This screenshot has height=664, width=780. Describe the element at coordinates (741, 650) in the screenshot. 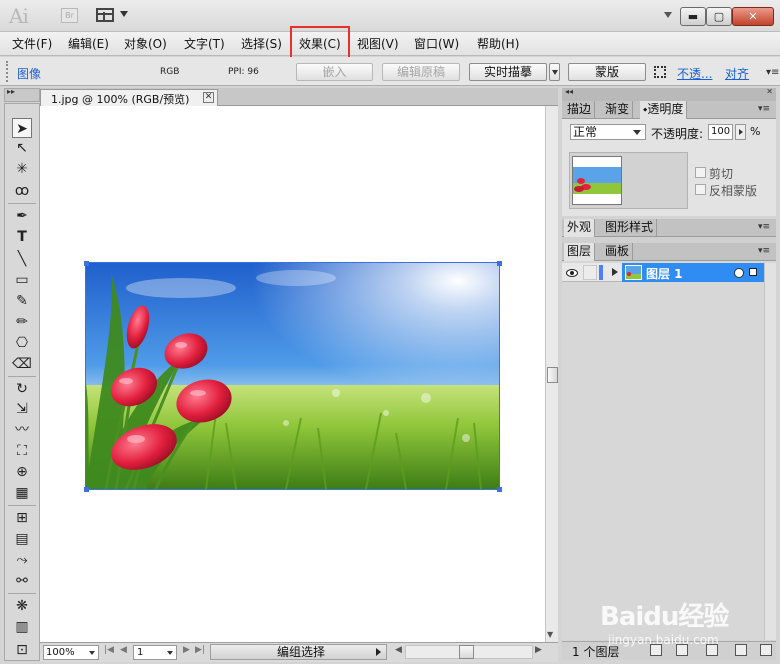

I see `new-layer-icon` at that location.